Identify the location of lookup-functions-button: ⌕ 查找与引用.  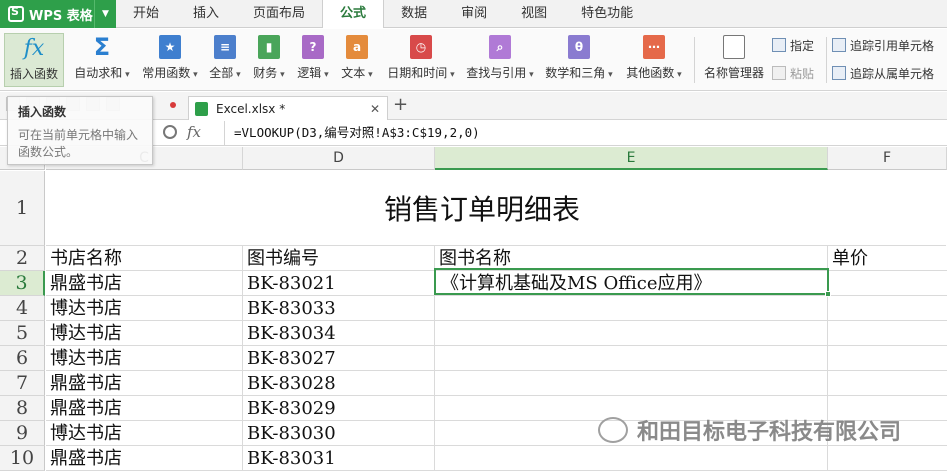
(500, 60).